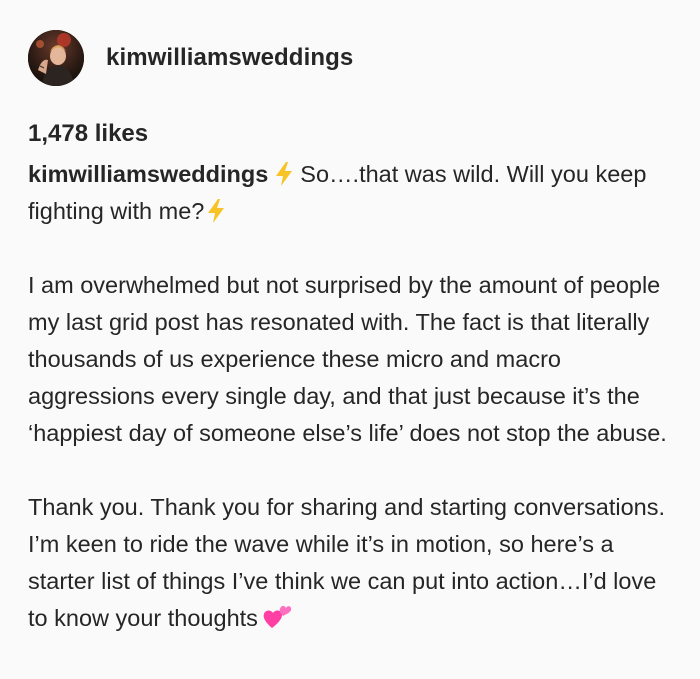 The height and width of the screenshot is (679, 700). What do you see at coordinates (148, 174) in the screenshot?
I see `caption-username: kimwilliamsweddings` at bounding box center [148, 174].